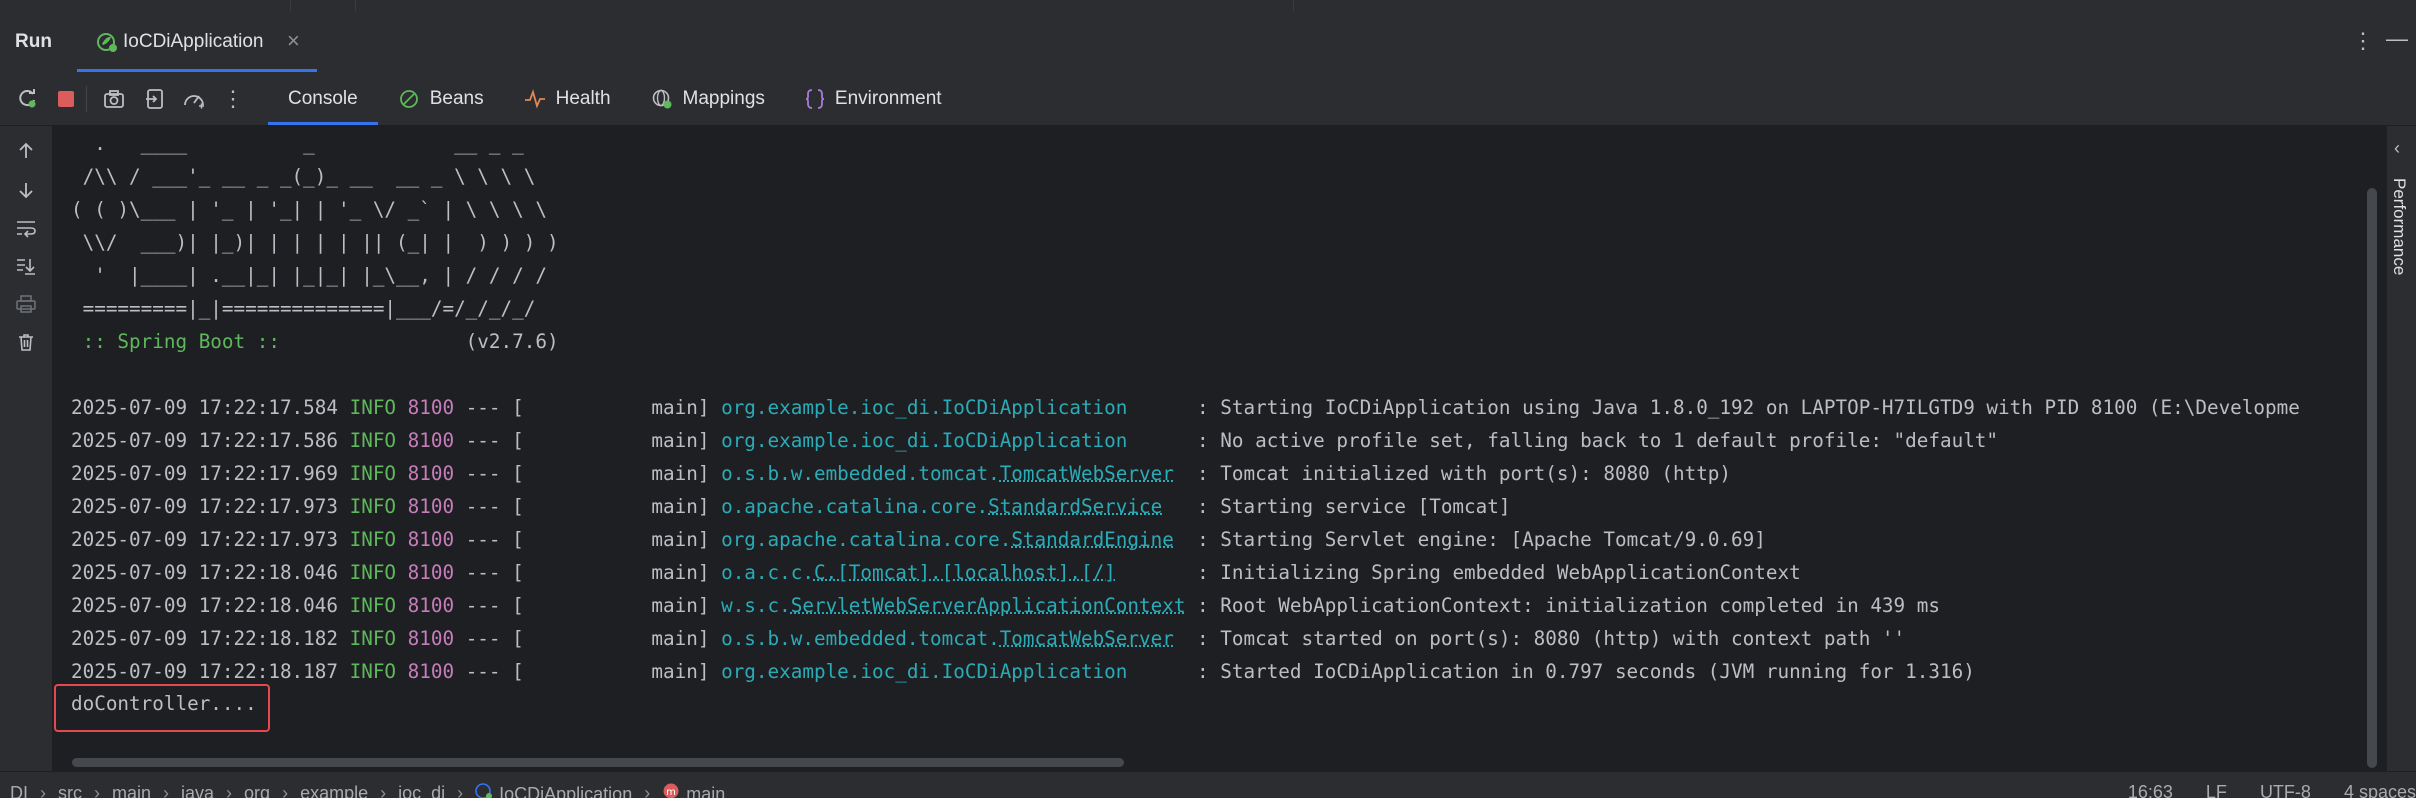 This screenshot has width=2416, height=798. Describe the element at coordinates (693, 790) in the screenshot. I see `breadcrumb-item: mmain` at that location.